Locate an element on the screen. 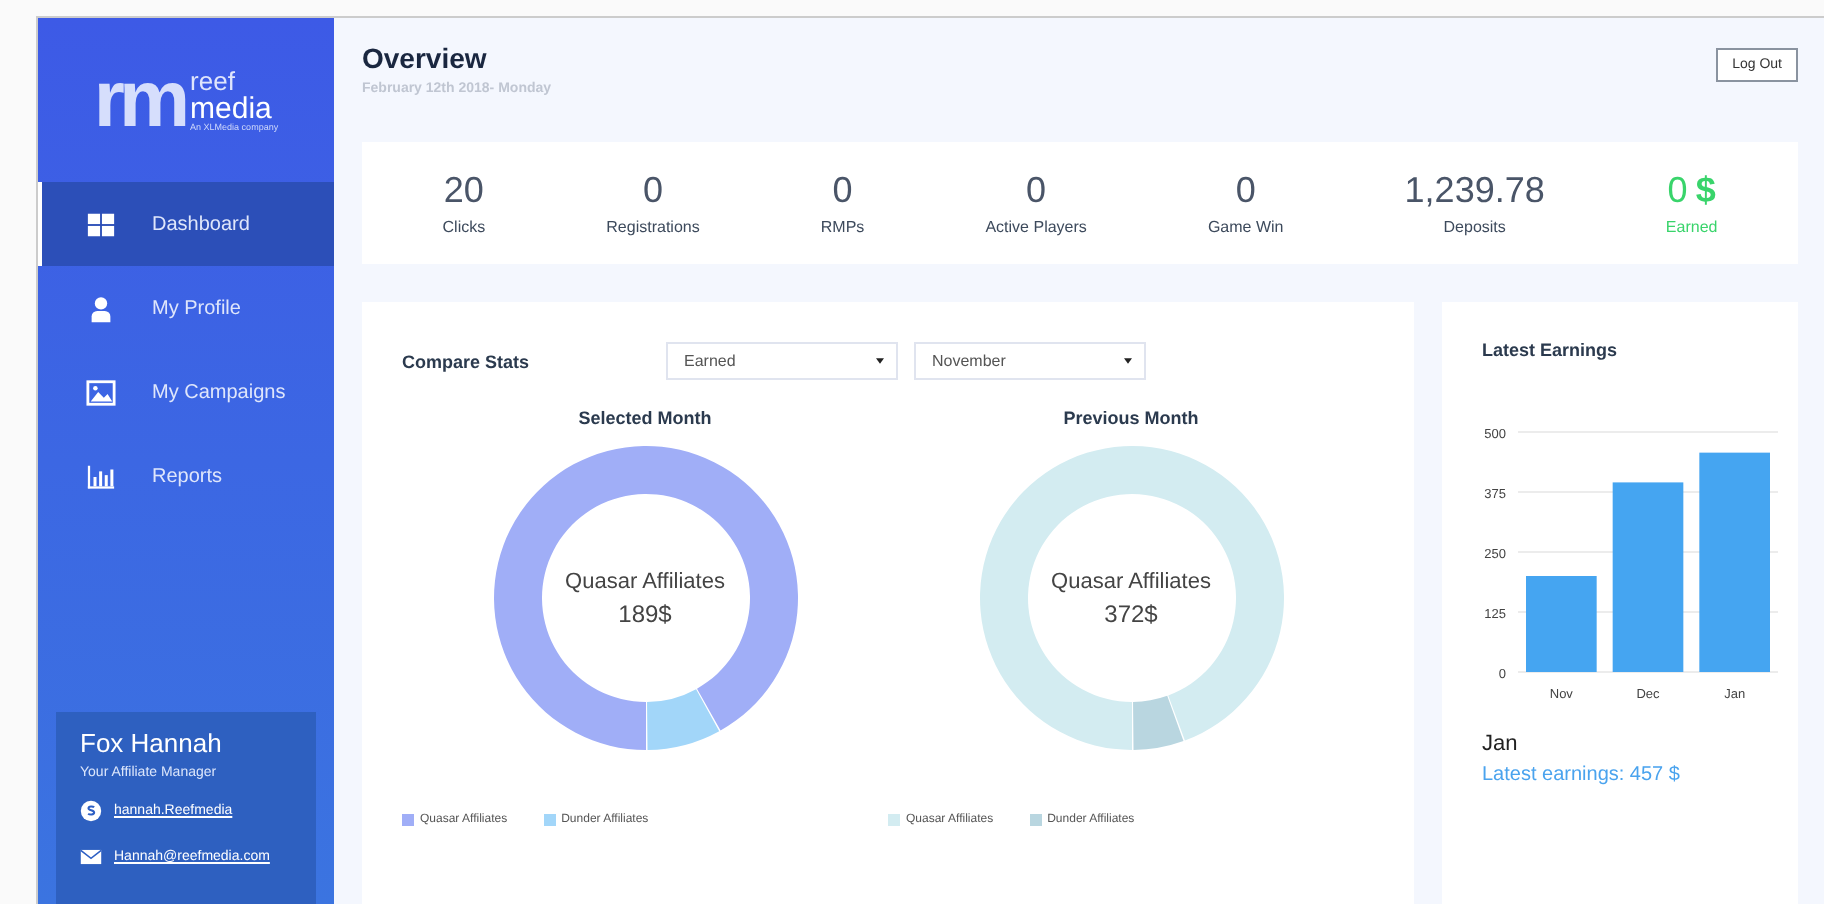  nav-item: Reports is located at coordinates (186, 476).